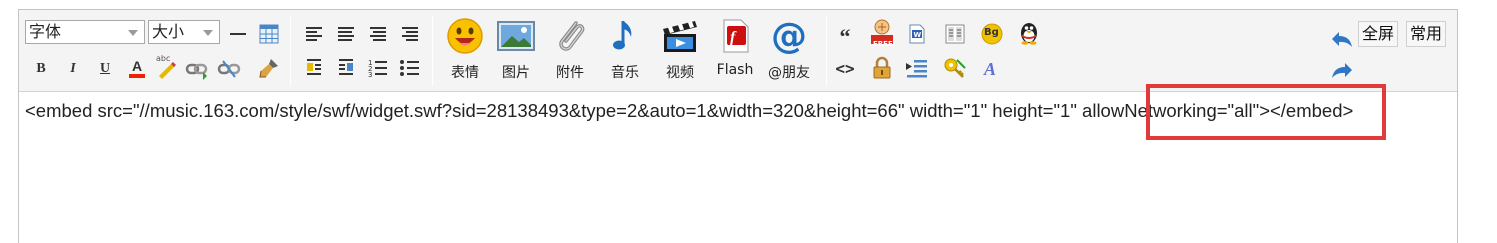 The height and width of the screenshot is (243, 1497). I want to click on code-icon: <>, so click(845, 68).